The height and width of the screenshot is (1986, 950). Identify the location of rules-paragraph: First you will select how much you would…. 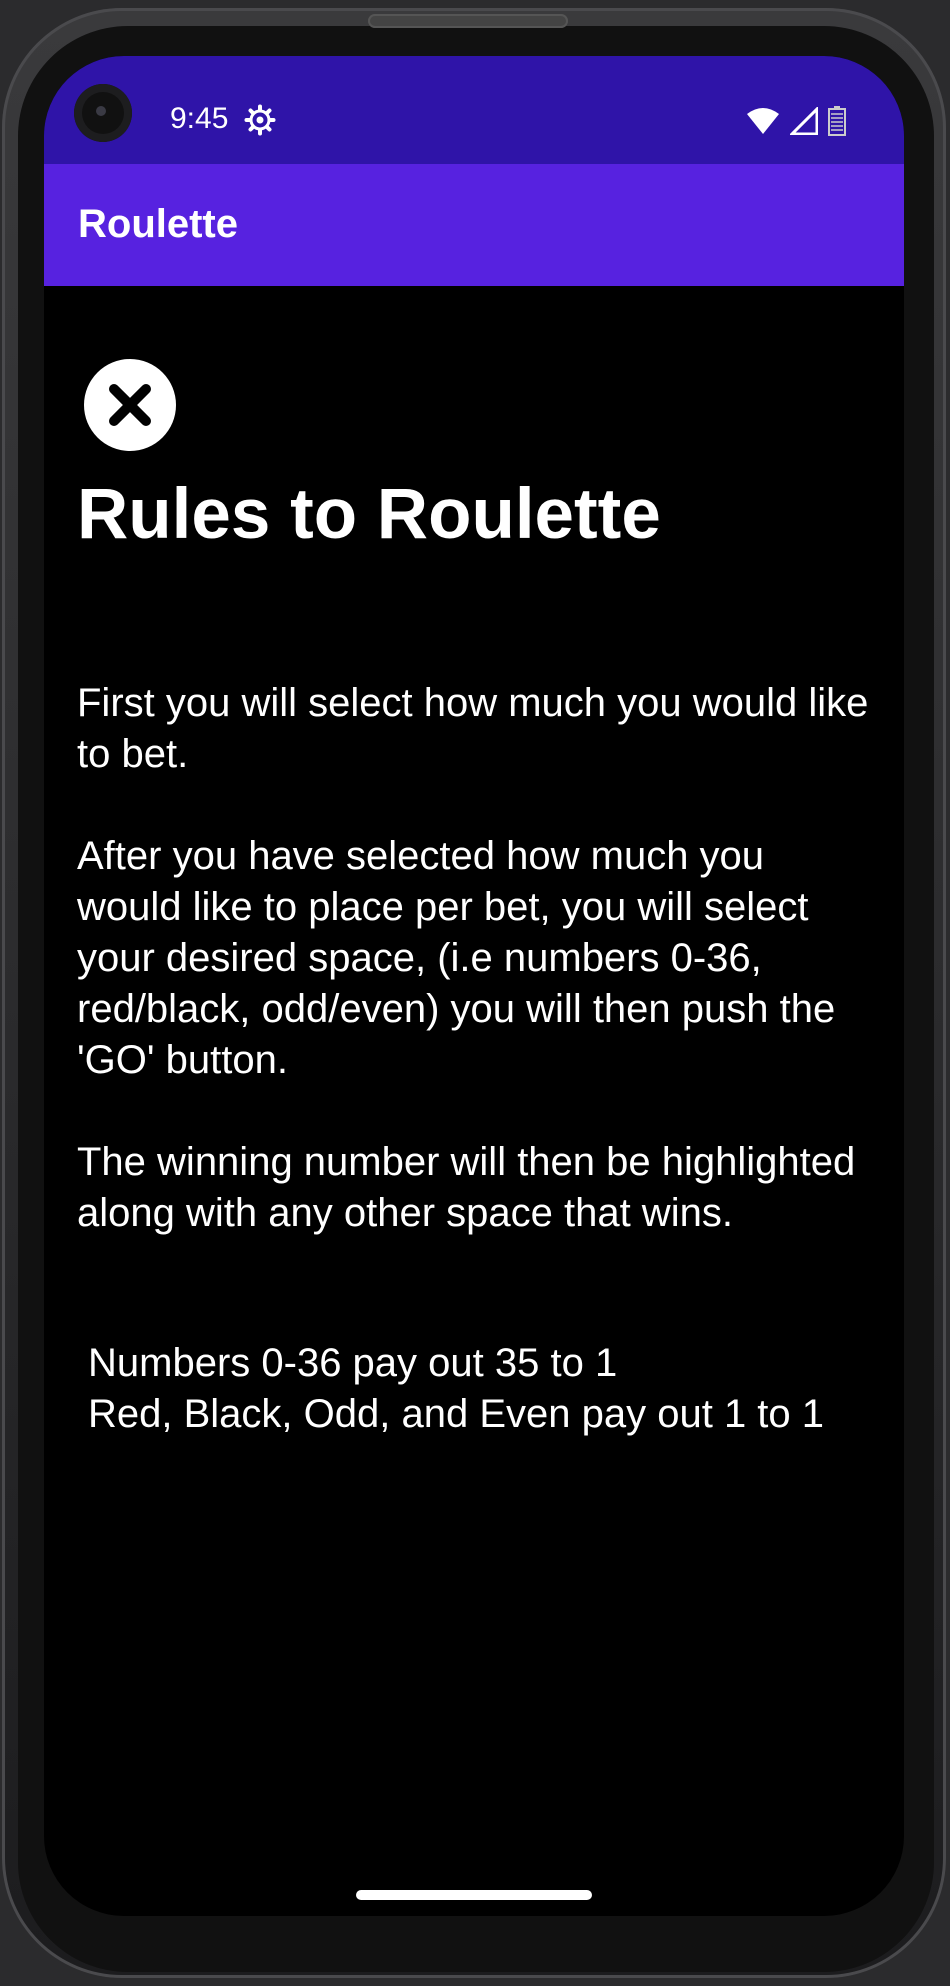
(473, 728).